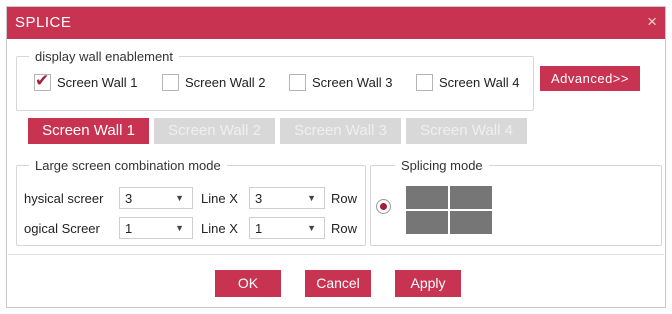 This screenshot has height=314, width=672. What do you see at coordinates (219, 228) in the screenshot?
I see `logical-line-x-label: Line X` at bounding box center [219, 228].